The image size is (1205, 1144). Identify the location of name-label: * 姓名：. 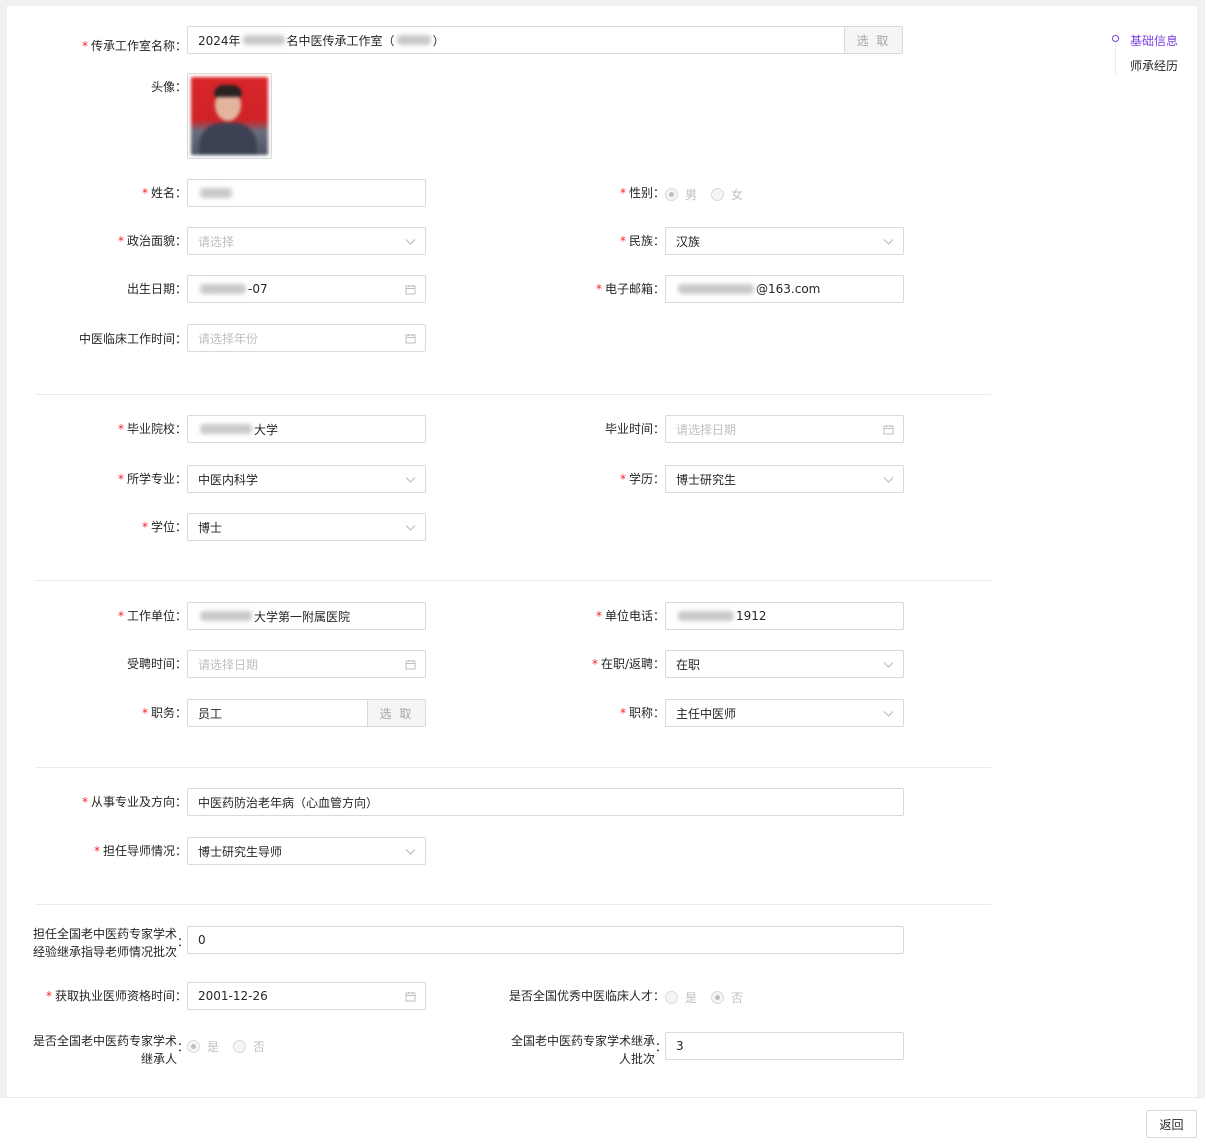
(164, 193).